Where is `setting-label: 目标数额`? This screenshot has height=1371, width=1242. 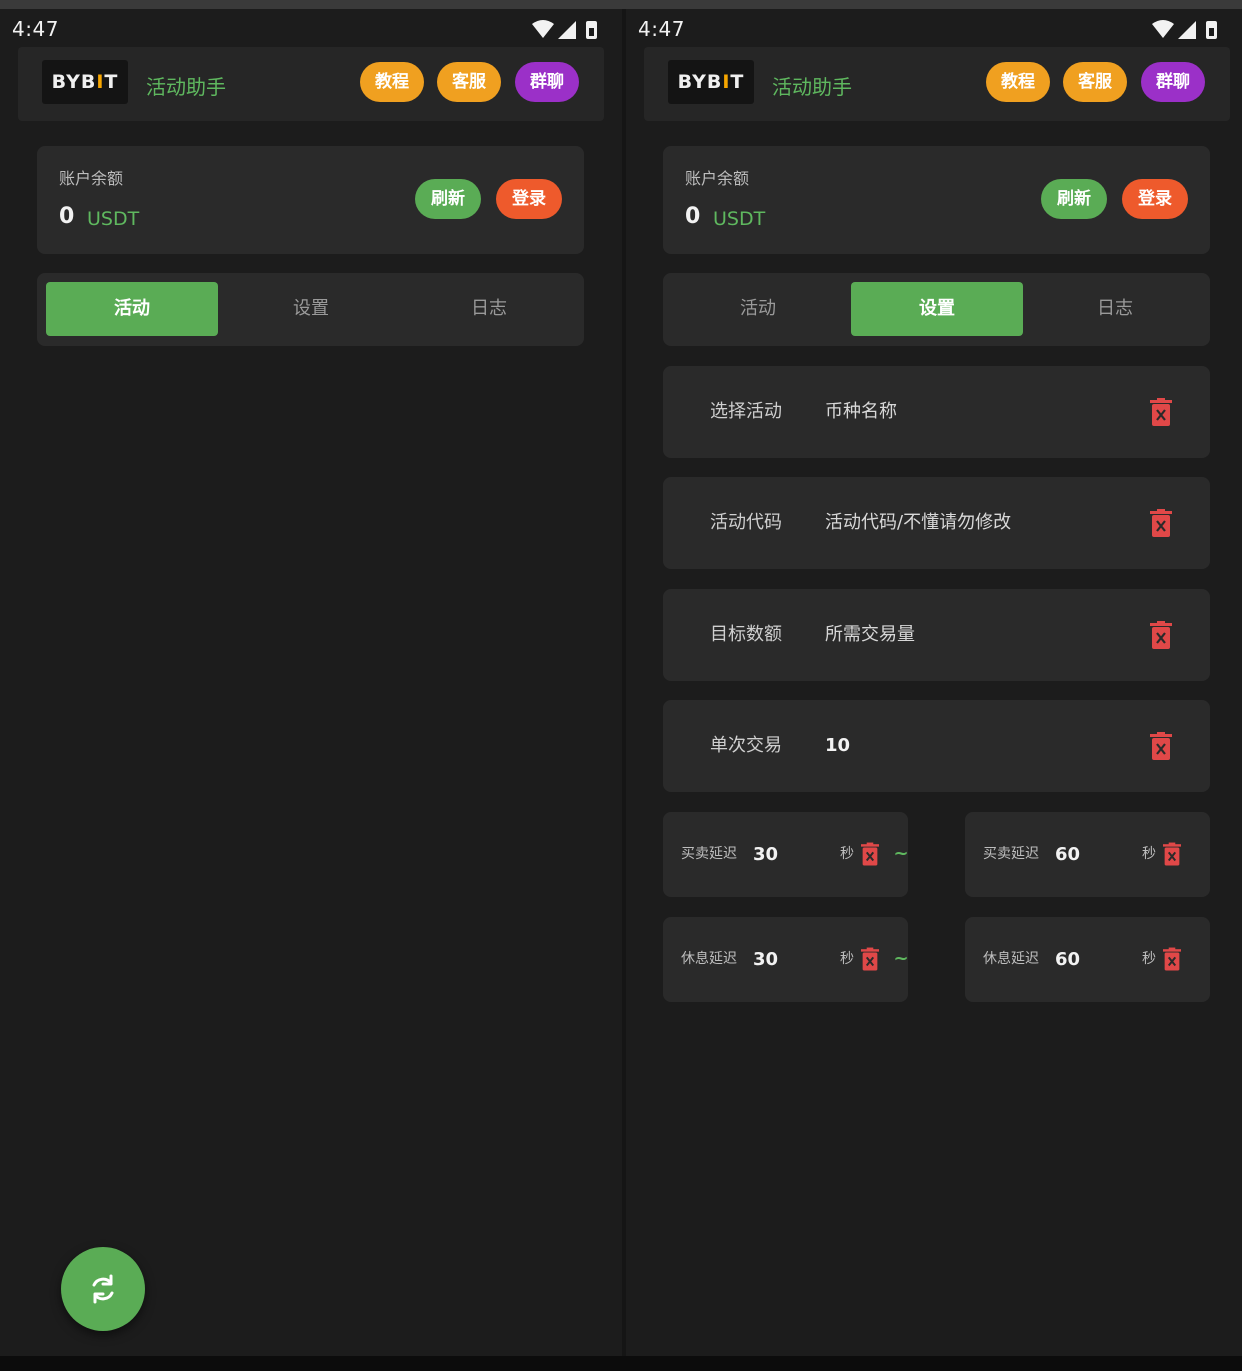 setting-label: 目标数额 is located at coordinates (746, 634).